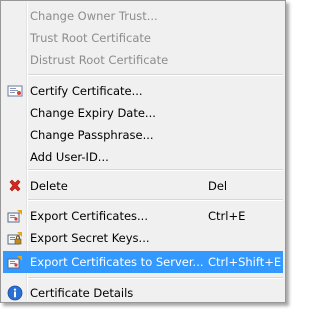  What do you see at coordinates (143, 186) in the screenshot?
I see `menu-item-delete: Delete Del` at bounding box center [143, 186].